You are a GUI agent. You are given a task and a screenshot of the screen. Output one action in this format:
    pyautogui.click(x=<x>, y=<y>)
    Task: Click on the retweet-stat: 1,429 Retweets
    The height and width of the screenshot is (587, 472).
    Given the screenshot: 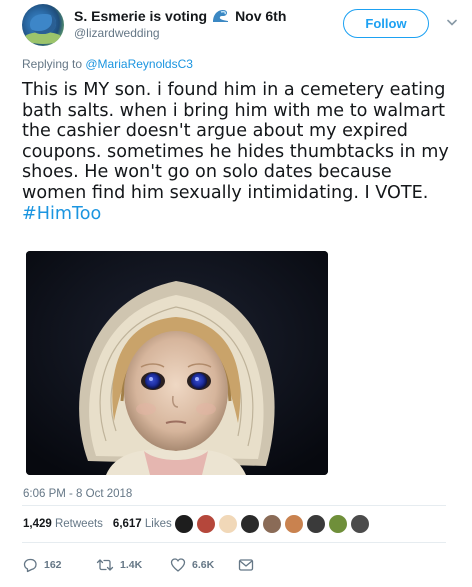 What is the action you would take?
    pyautogui.click(x=63, y=524)
    